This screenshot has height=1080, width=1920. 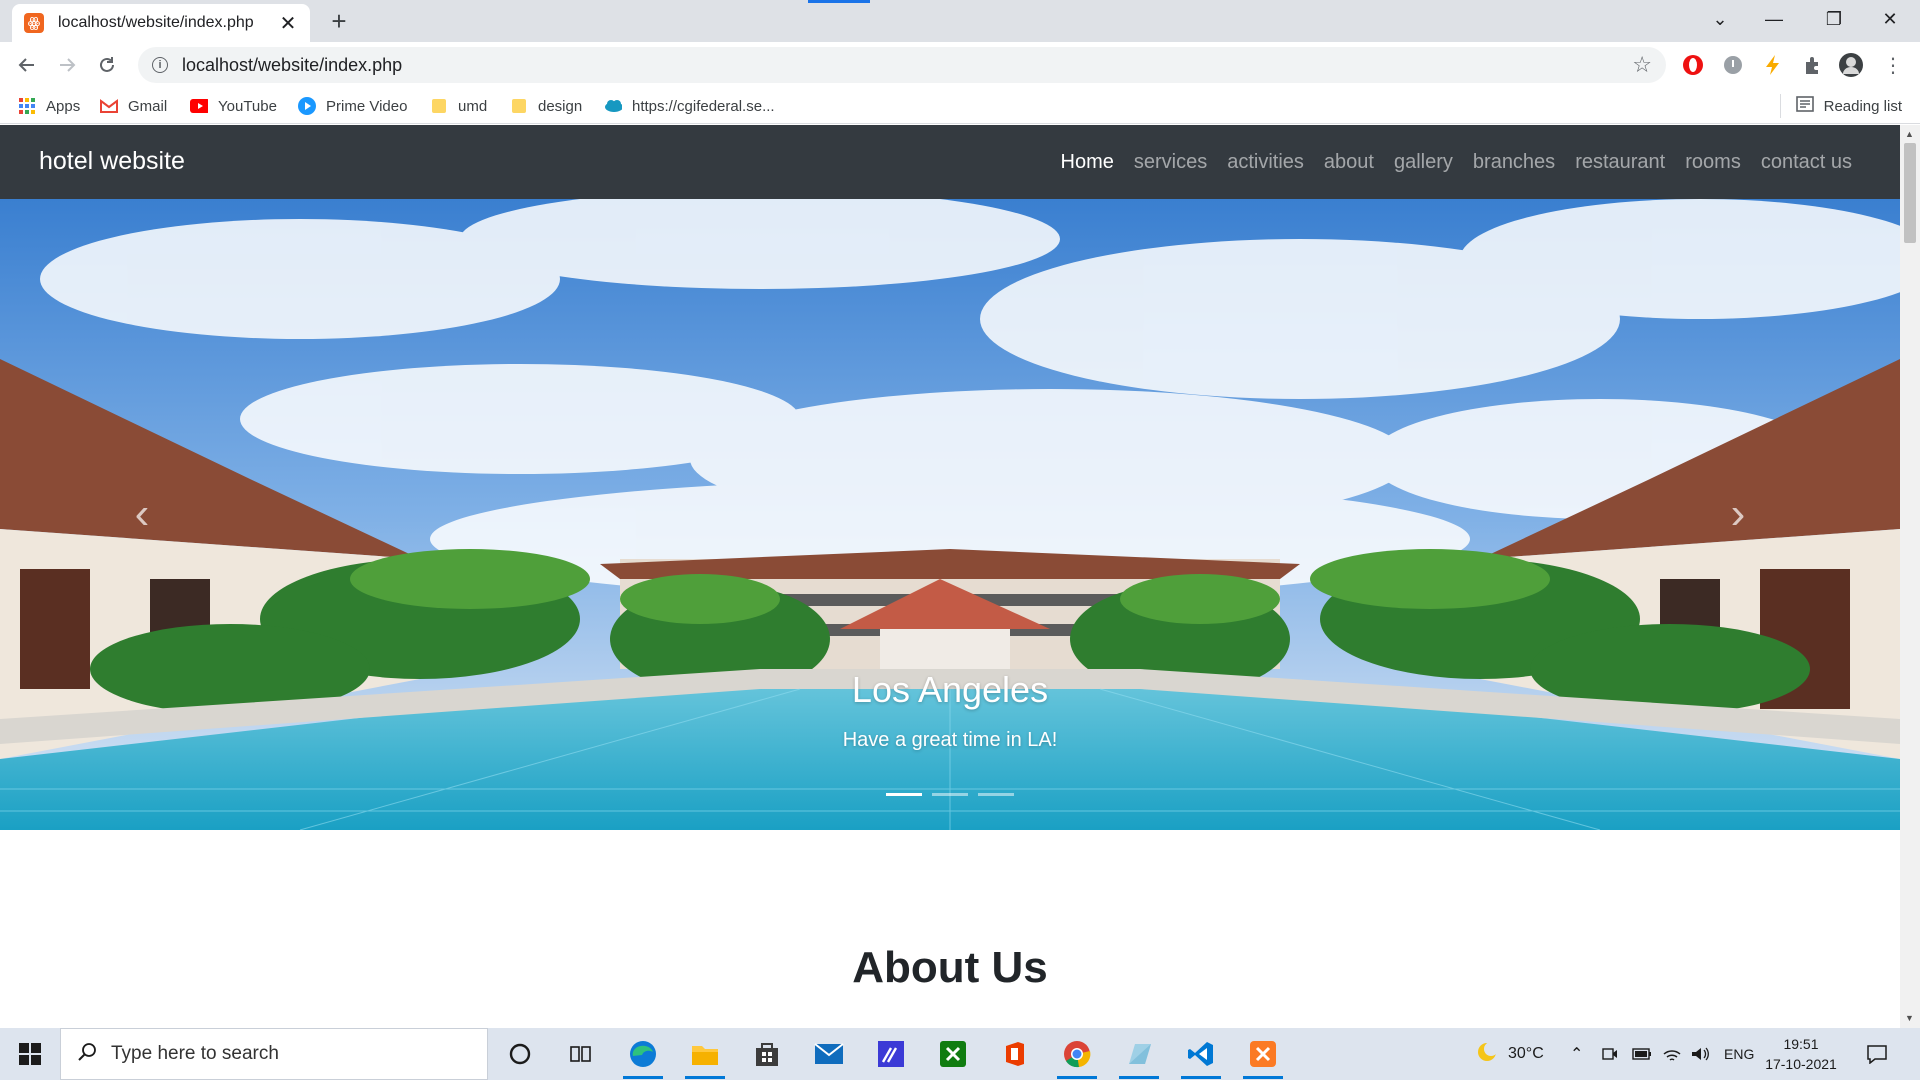 I want to click on scroll-down-icon: ▼, so click(x=1909, y=1018).